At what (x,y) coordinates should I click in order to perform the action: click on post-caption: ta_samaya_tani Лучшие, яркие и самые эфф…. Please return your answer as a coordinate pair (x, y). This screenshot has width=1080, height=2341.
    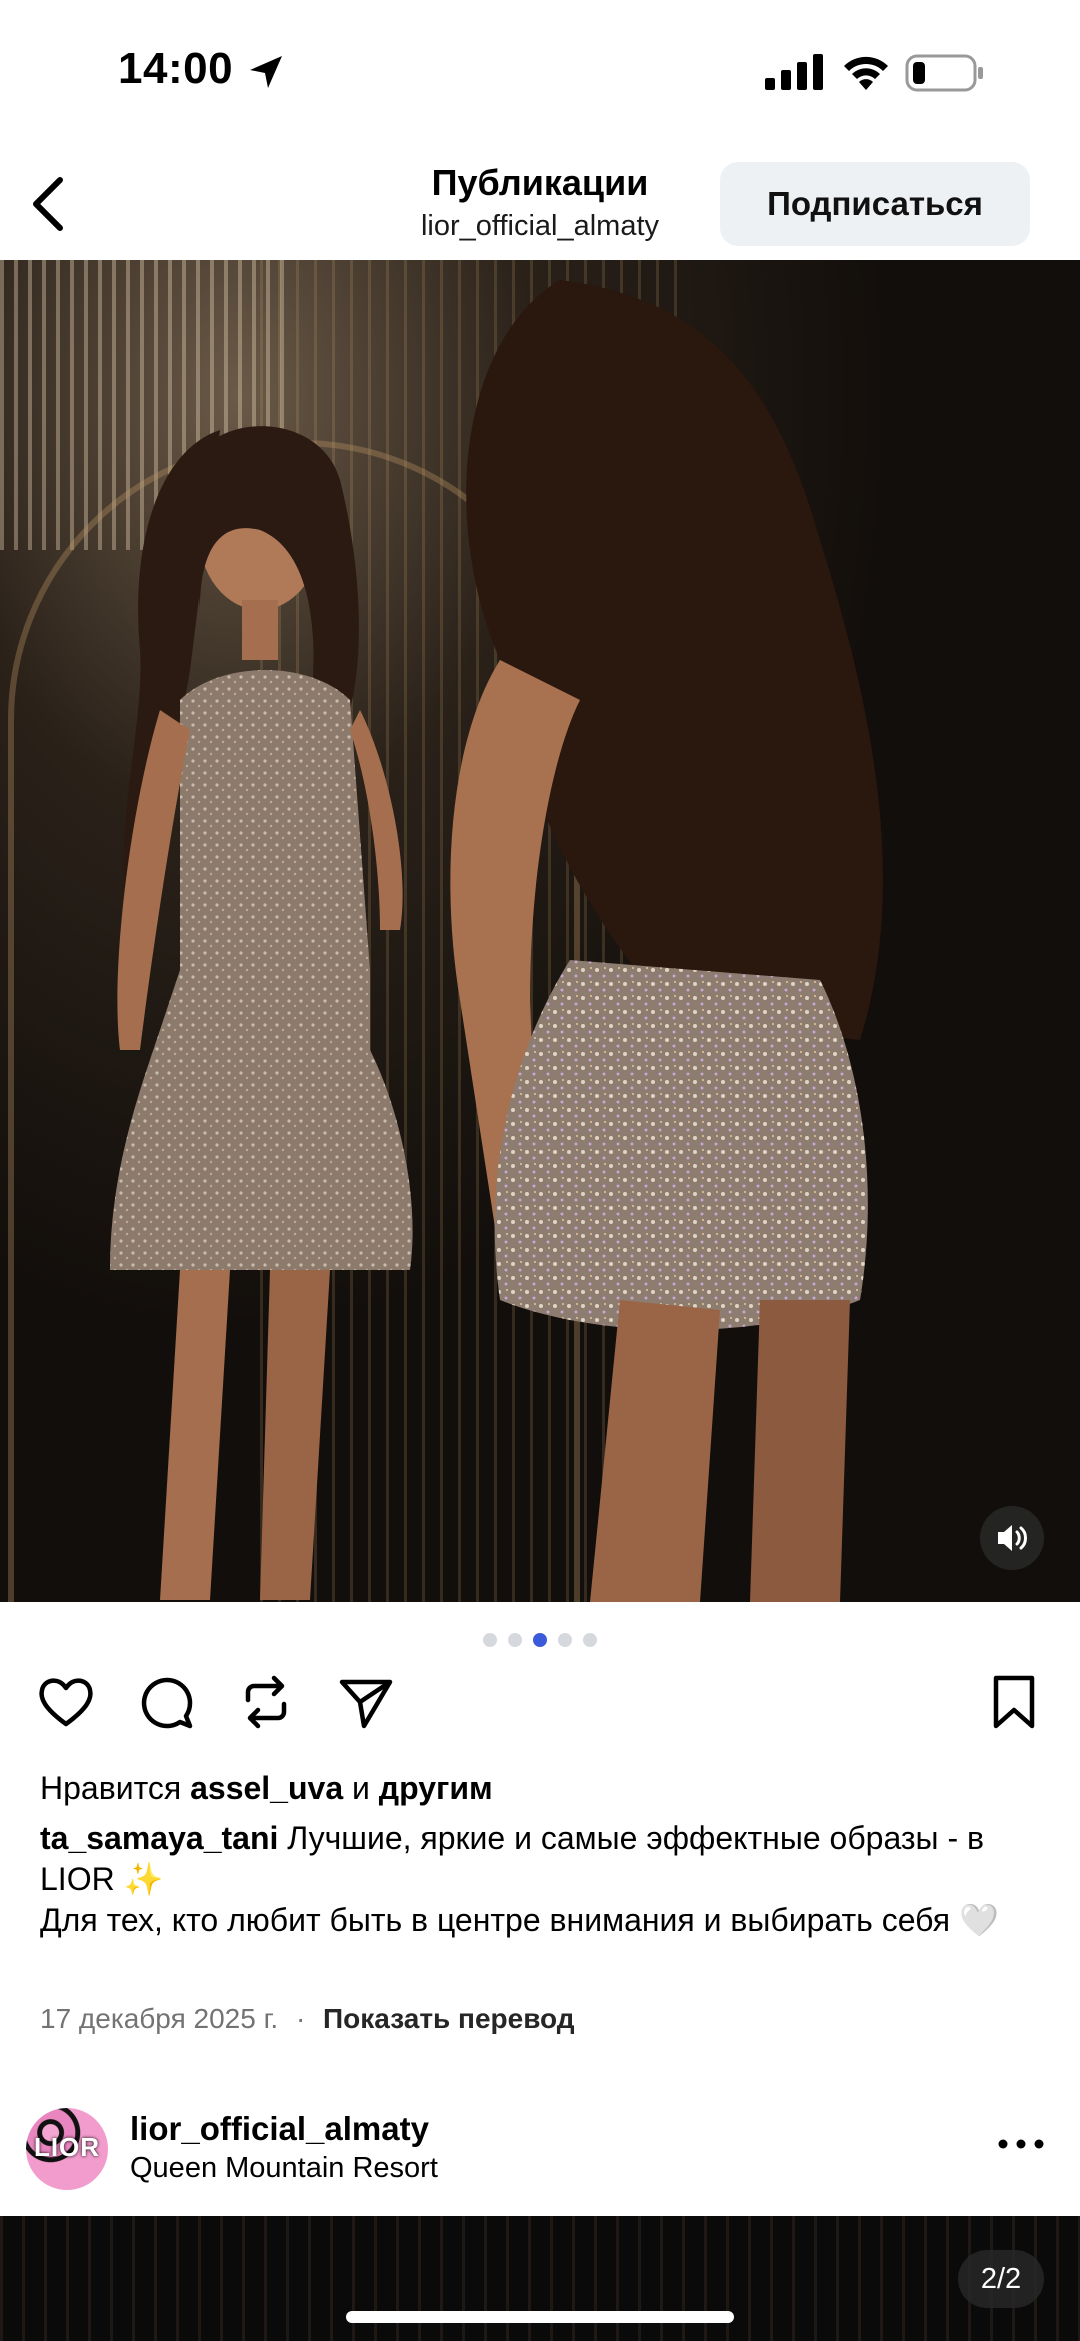
    Looking at the image, I should click on (540, 1879).